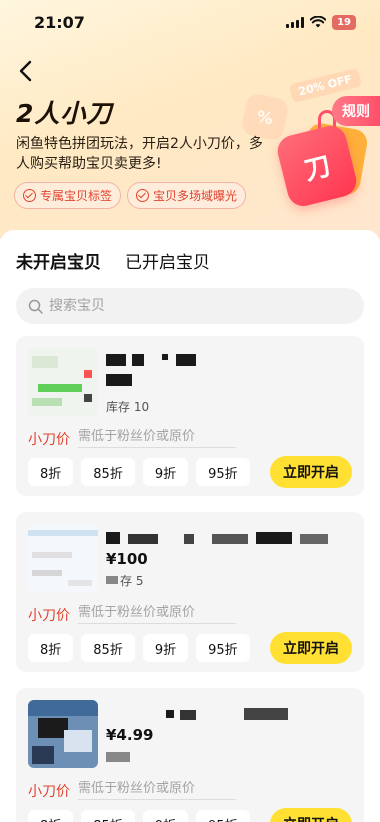  I want to click on redacted-price, so click(119, 380).